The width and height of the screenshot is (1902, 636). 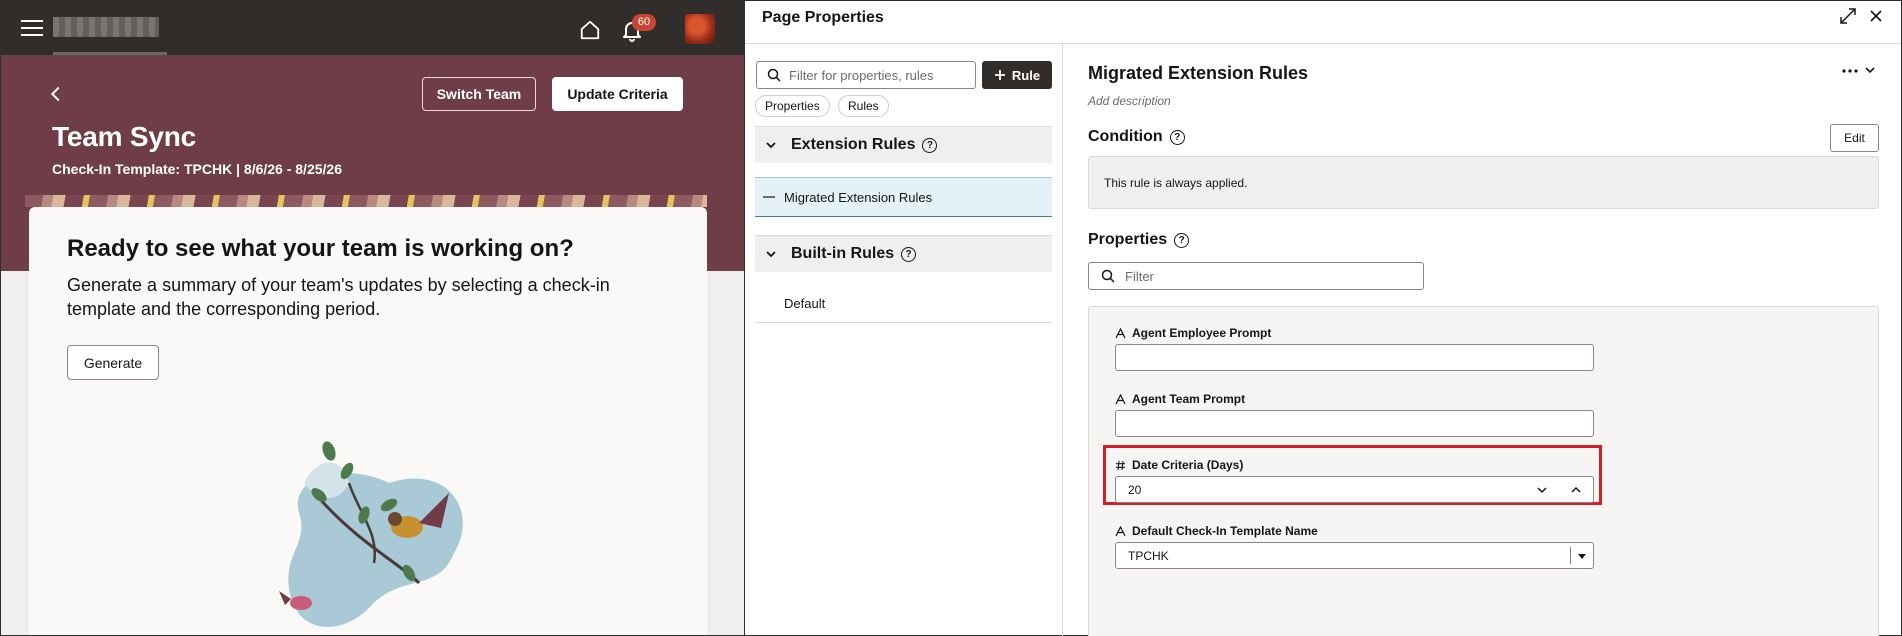 What do you see at coordinates (1354, 489) in the screenshot?
I see `date-criteria-number-input: 20` at bounding box center [1354, 489].